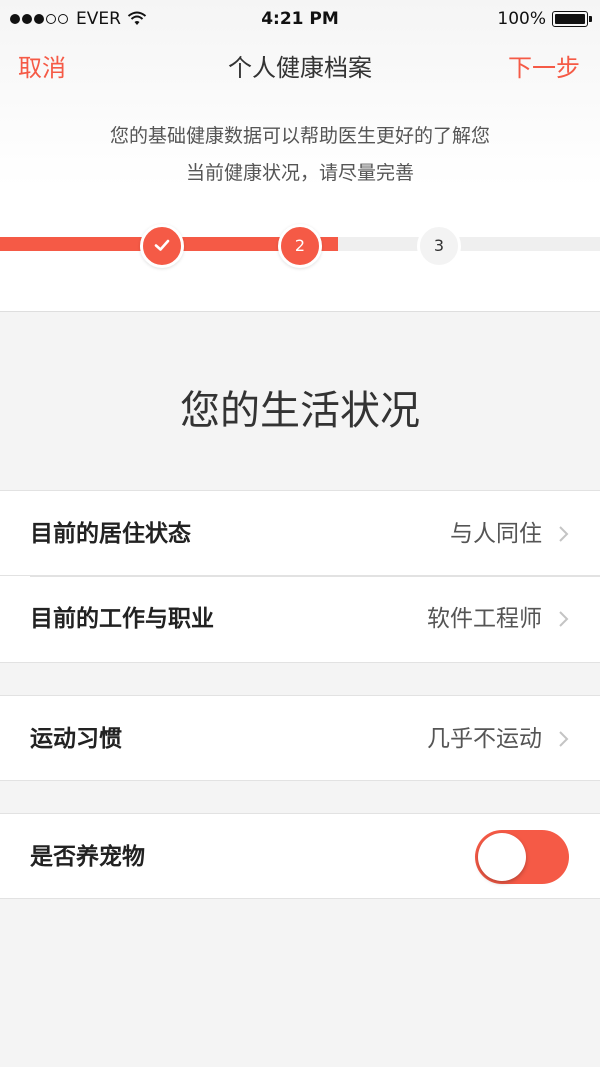  I want to click on step-1-complete, so click(162, 246).